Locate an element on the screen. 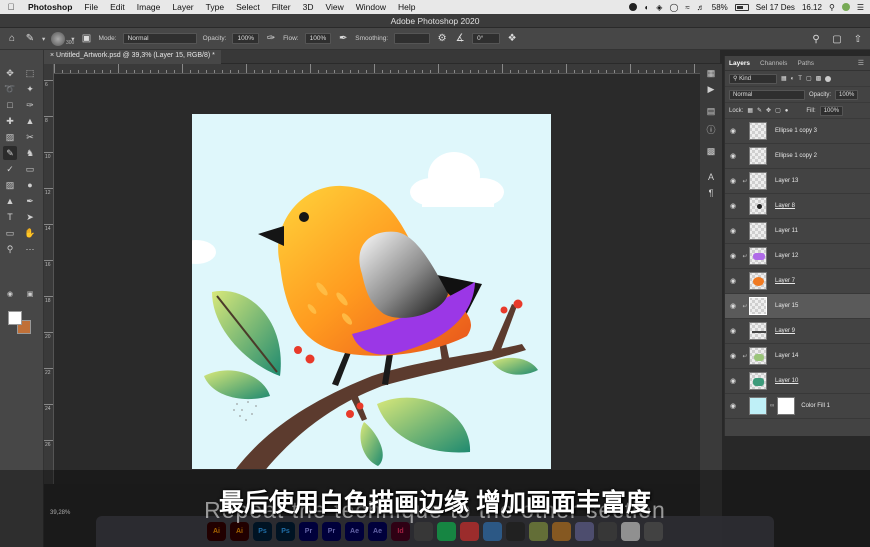  brush-tool-icon: ✎ is located at coordinates (10, 153).